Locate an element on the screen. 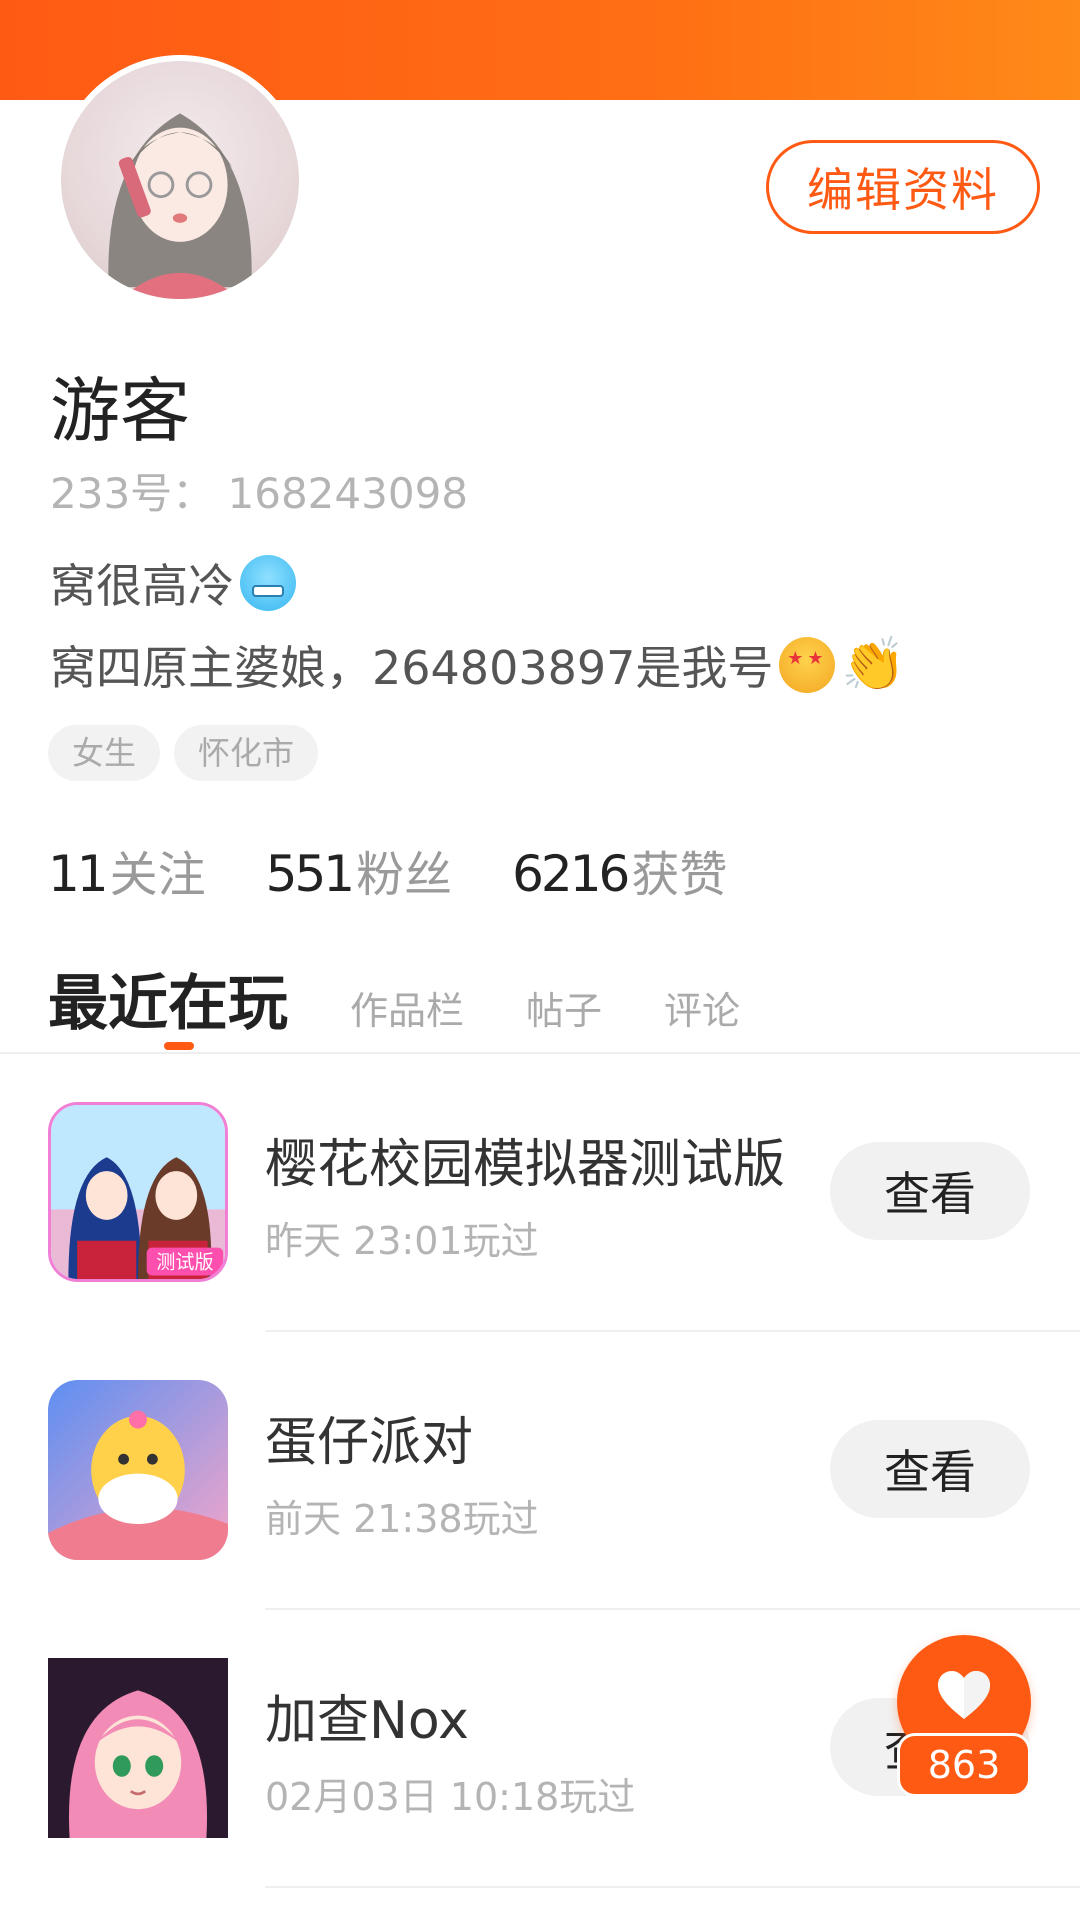 The width and height of the screenshot is (1080, 1921). list-item: 测试版 樱花校园模拟器测试版 昨天 23:01玩过 查看 is located at coordinates (540, 1192).